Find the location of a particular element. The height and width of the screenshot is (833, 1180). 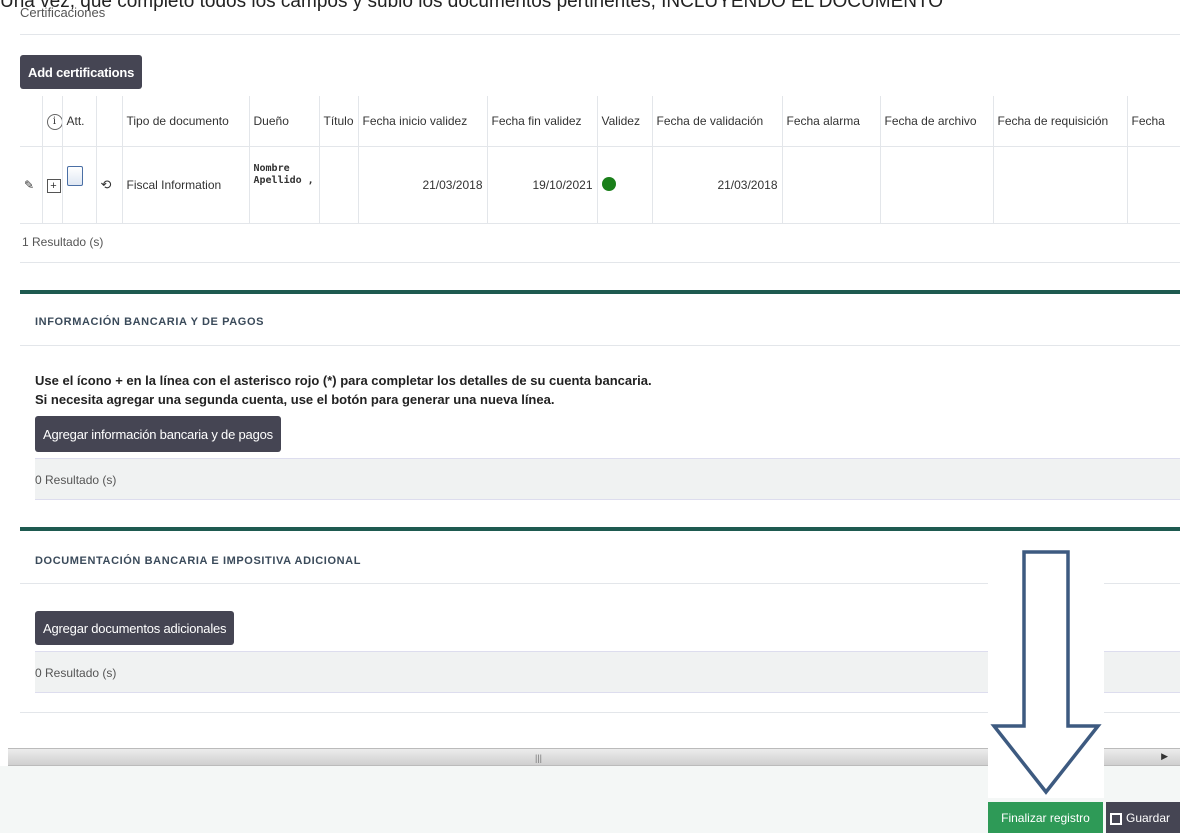

expand-plus-icon: + is located at coordinates (53, 185).